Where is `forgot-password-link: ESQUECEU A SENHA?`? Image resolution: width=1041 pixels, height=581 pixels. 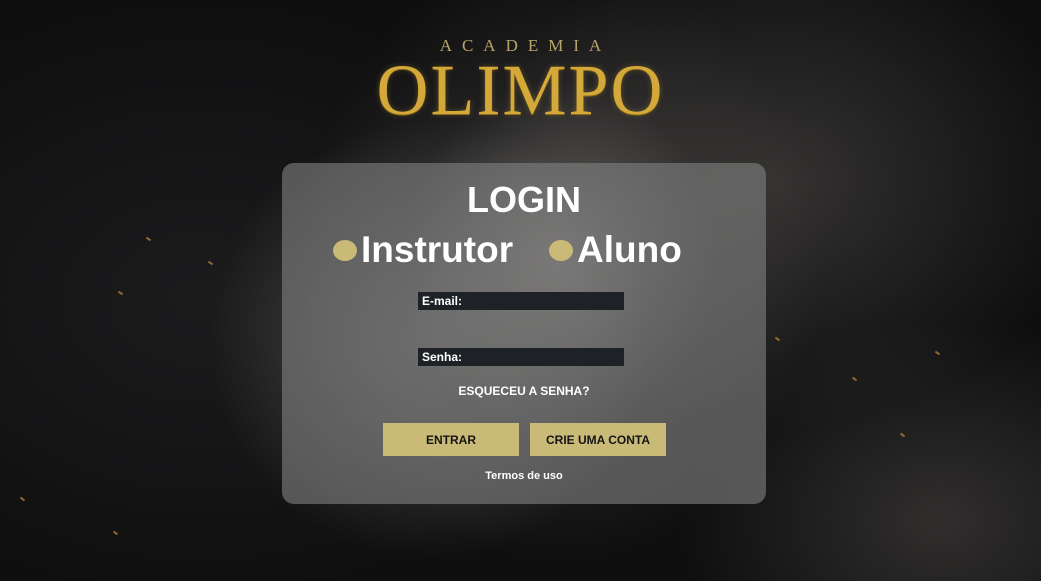 forgot-password-link: ESQUECEU A SENHA? is located at coordinates (524, 391).